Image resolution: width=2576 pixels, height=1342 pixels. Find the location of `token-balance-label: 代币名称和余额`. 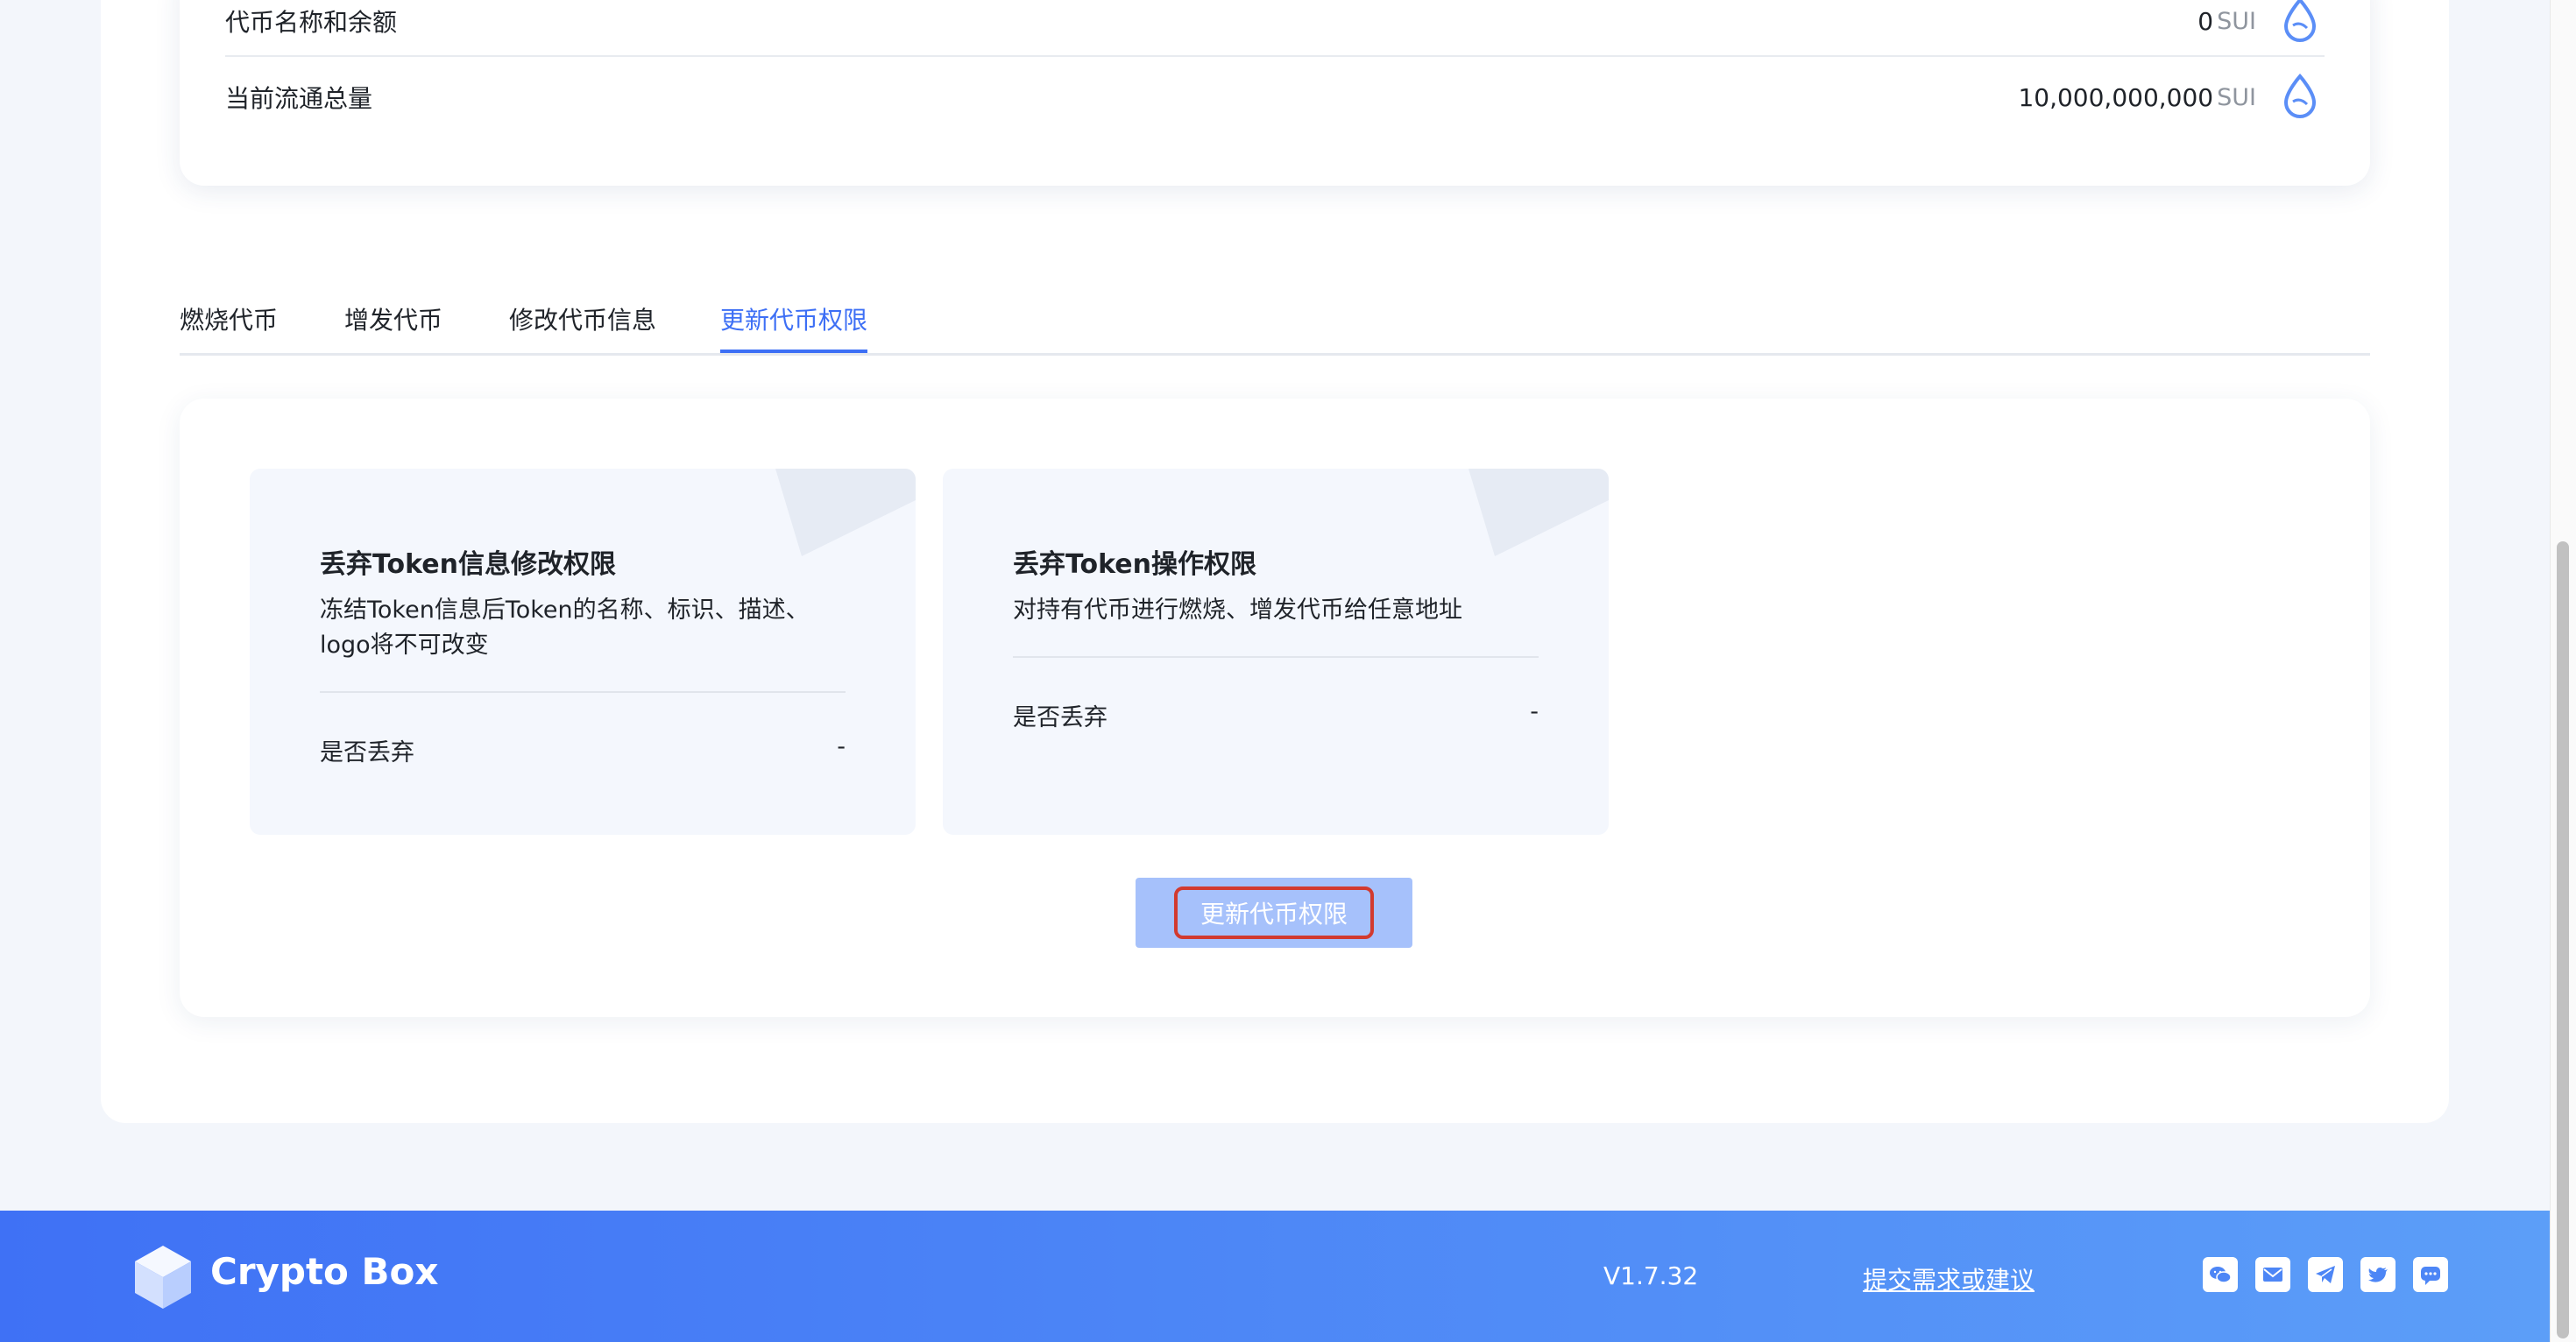

token-balance-label: 代币名称和余额 is located at coordinates (311, 22).